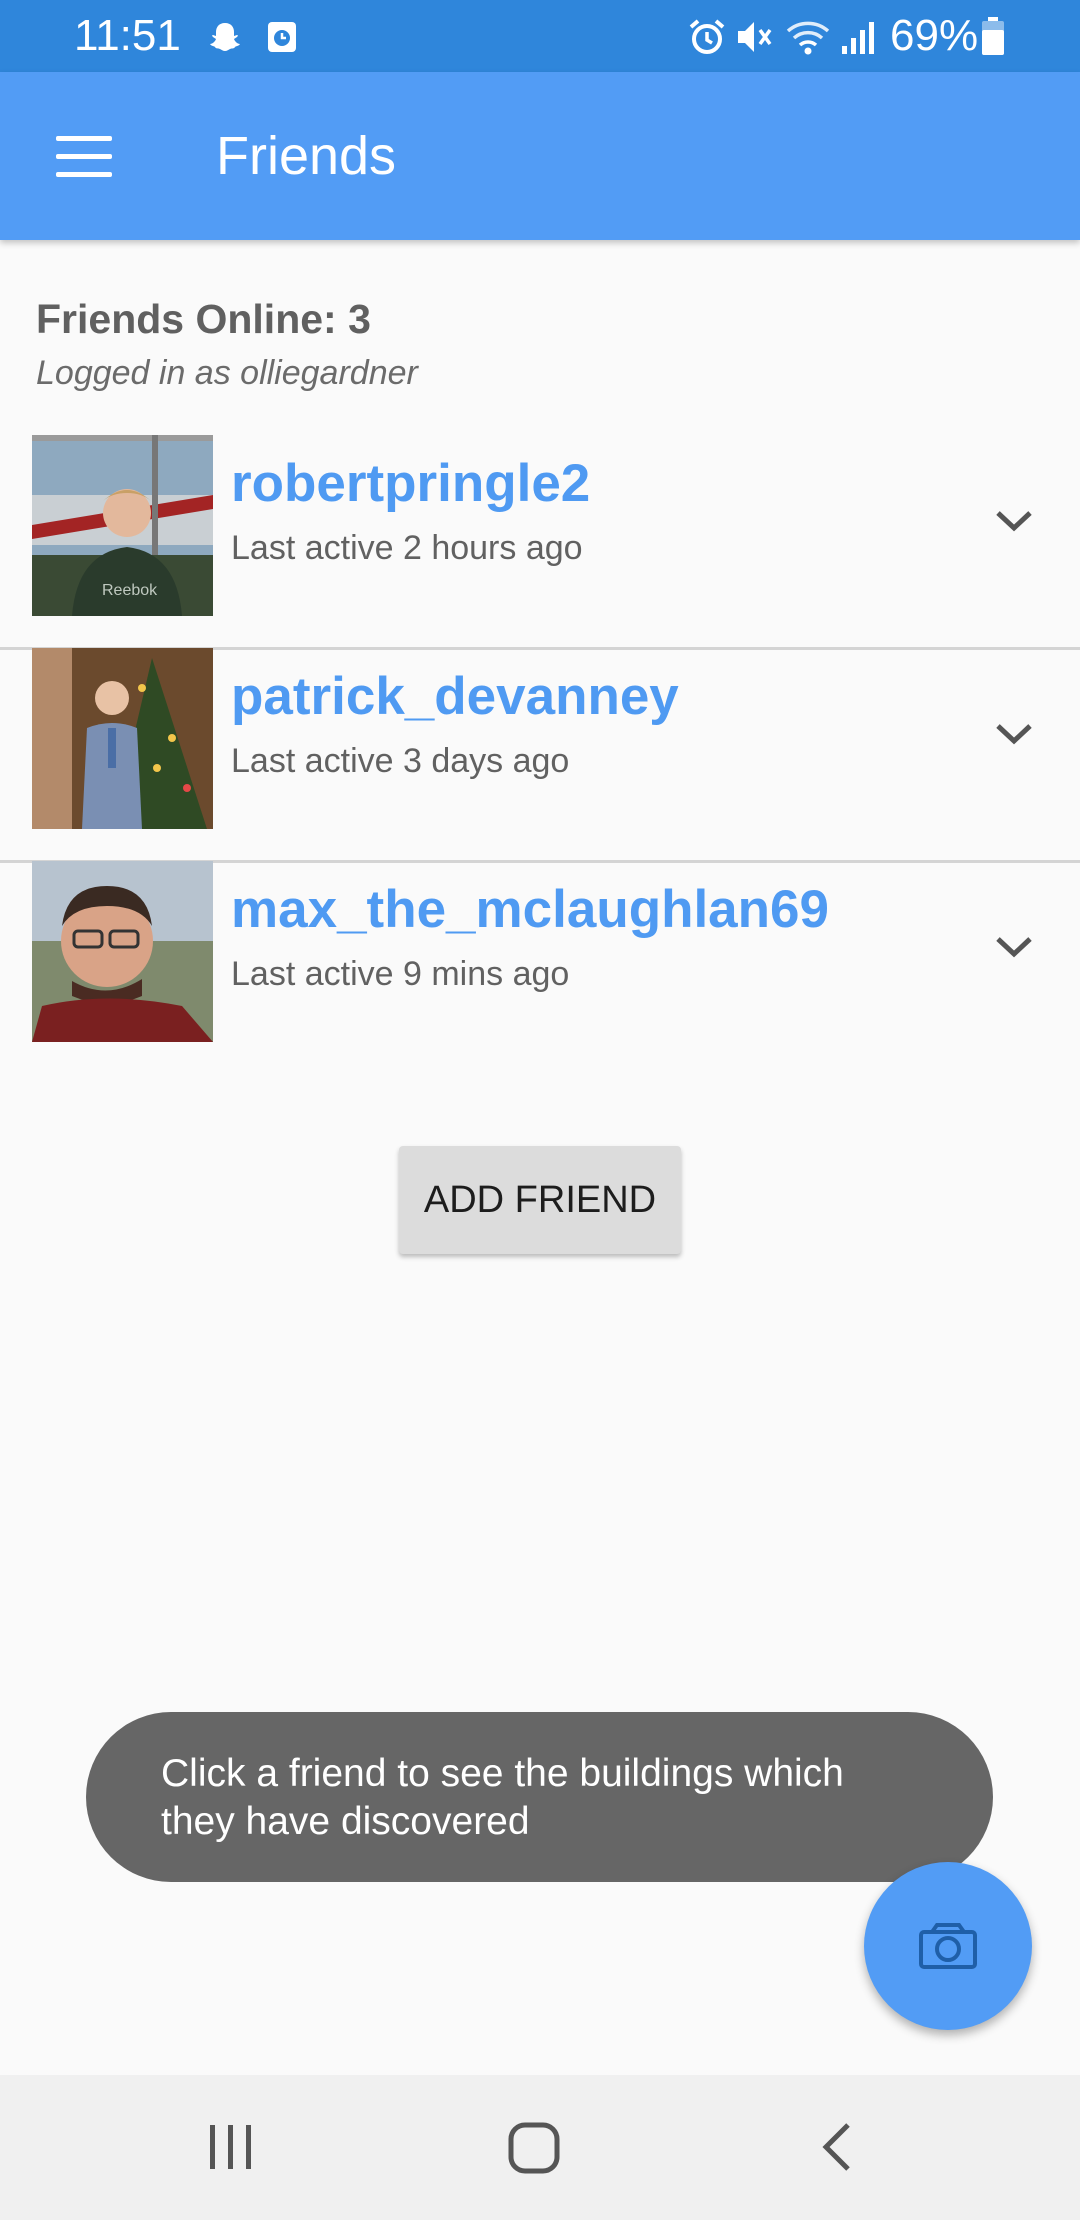 The image size is (1080, 2220). What do you see at coordinates (530, 909) in the screenshot?
I see `friend-username: max_the_mclaughlan69` at bounding box center [530, 909].